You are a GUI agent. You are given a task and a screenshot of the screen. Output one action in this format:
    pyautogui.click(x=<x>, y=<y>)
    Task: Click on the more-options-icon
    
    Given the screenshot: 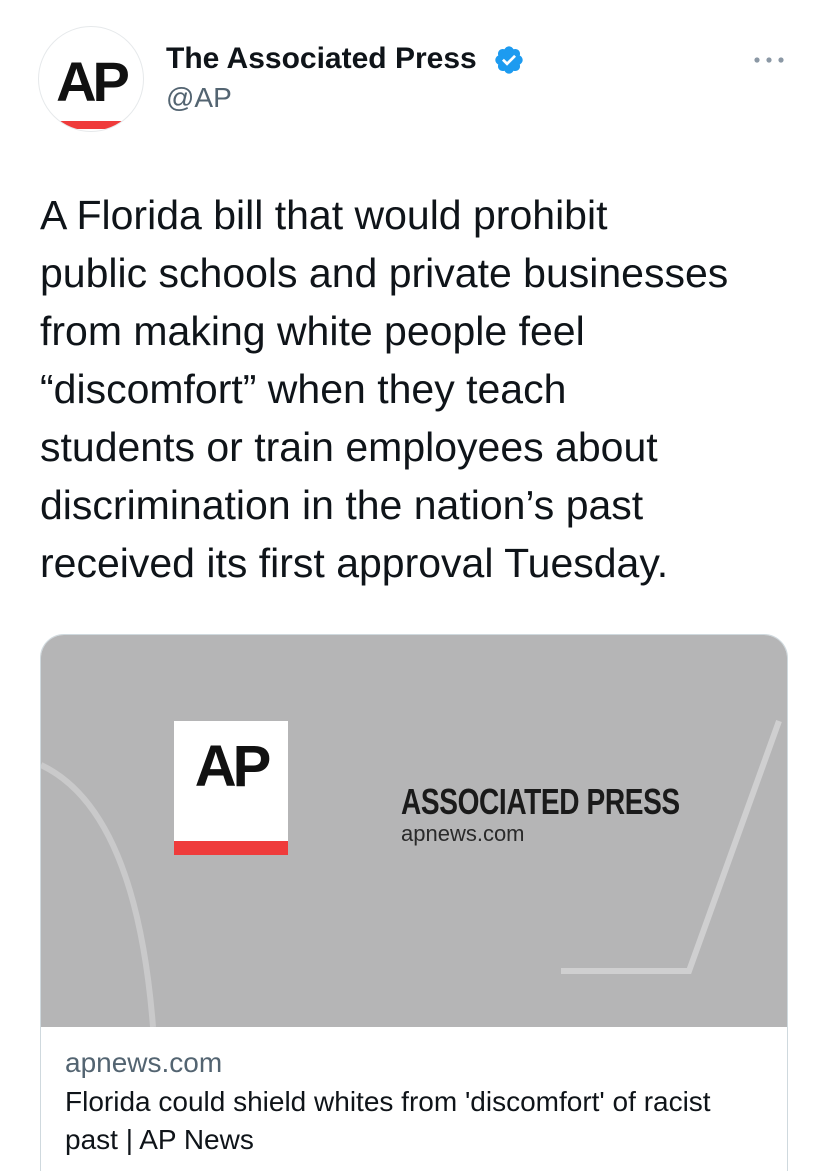 What is the action you would take?
    pyautogui.click(x=769, y=60)
    